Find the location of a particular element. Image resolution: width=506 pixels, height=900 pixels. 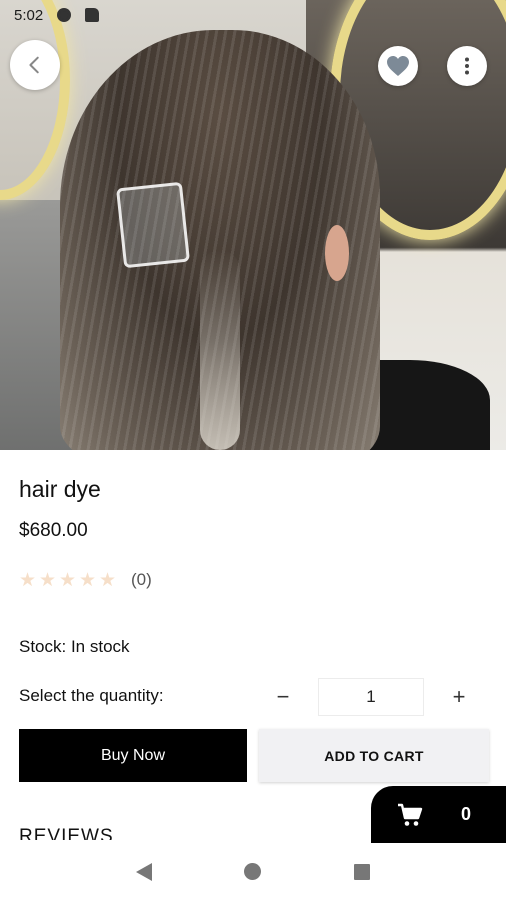

quantity-label: Select the quantity: is located at coordinates (91, 695).